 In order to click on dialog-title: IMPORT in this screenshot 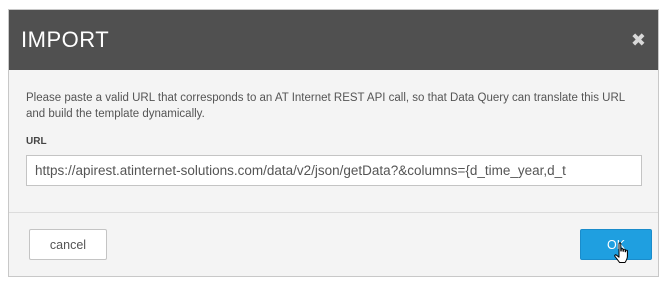, I will do `click(65, 39)`.